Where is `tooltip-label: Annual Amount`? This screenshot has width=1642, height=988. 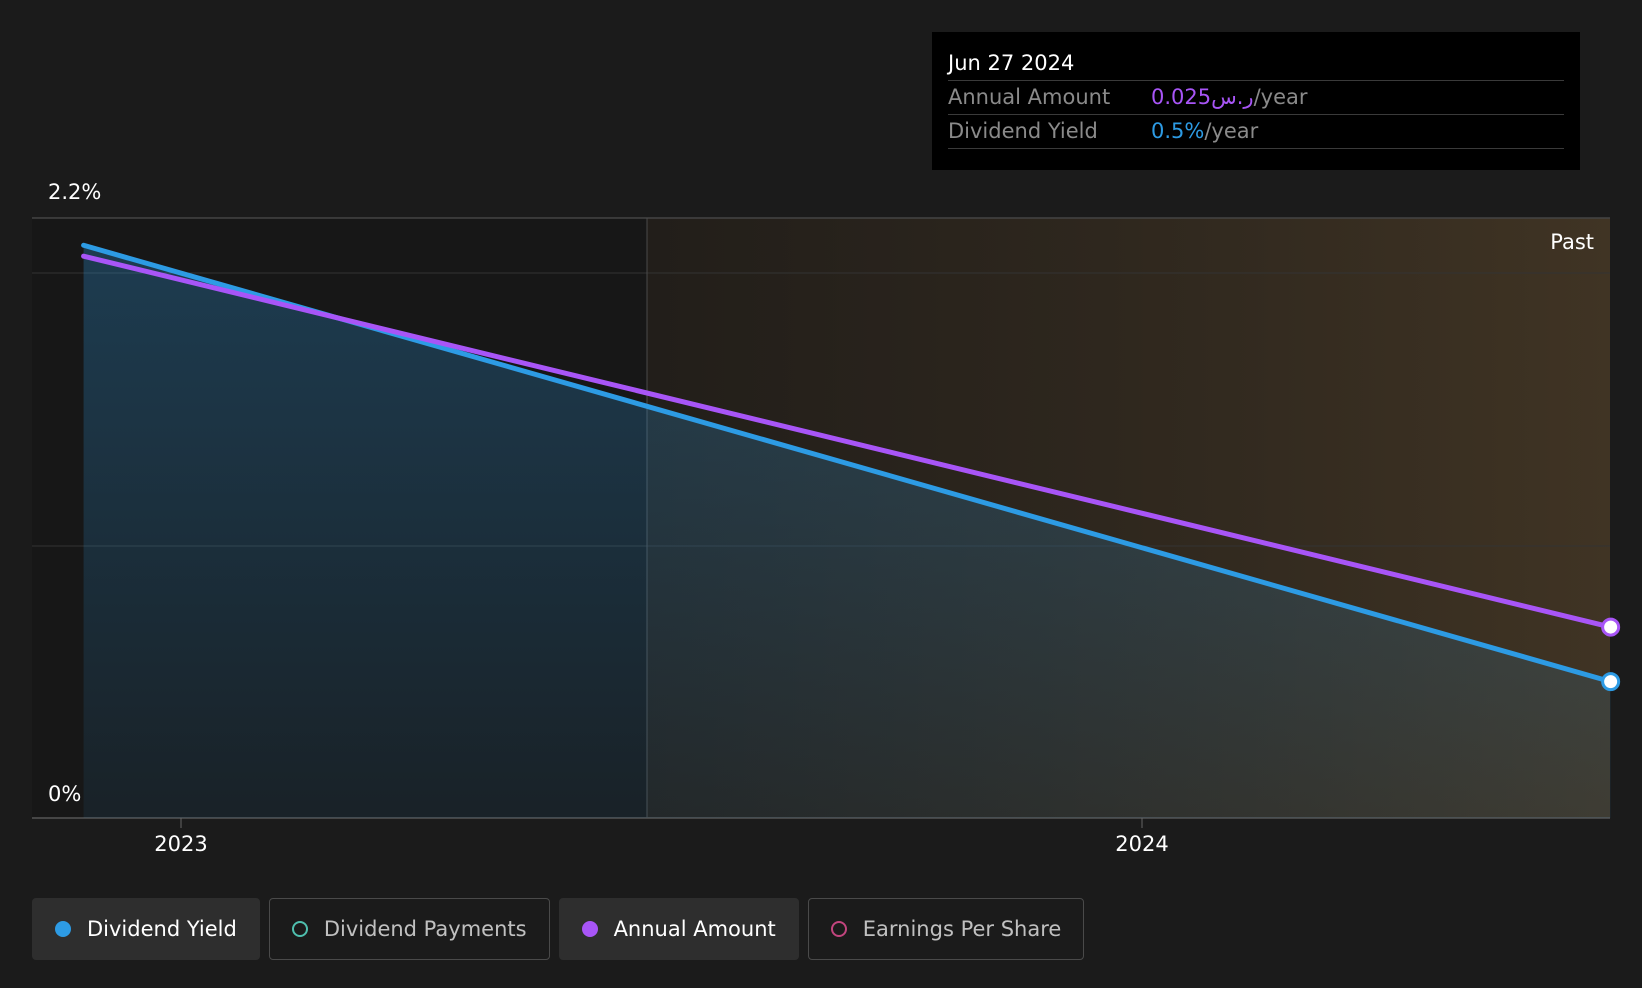 tooltip-label: Annual Amount is located at coordinates (1029, 97).